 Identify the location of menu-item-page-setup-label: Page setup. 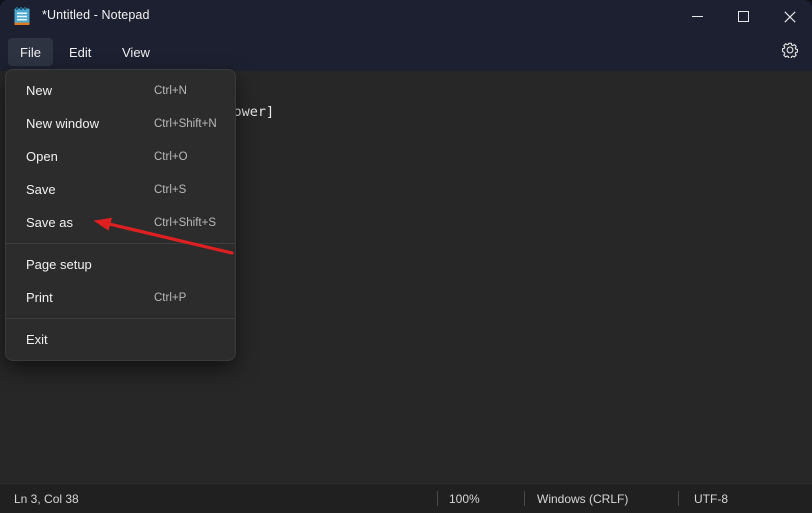
(59, 264).